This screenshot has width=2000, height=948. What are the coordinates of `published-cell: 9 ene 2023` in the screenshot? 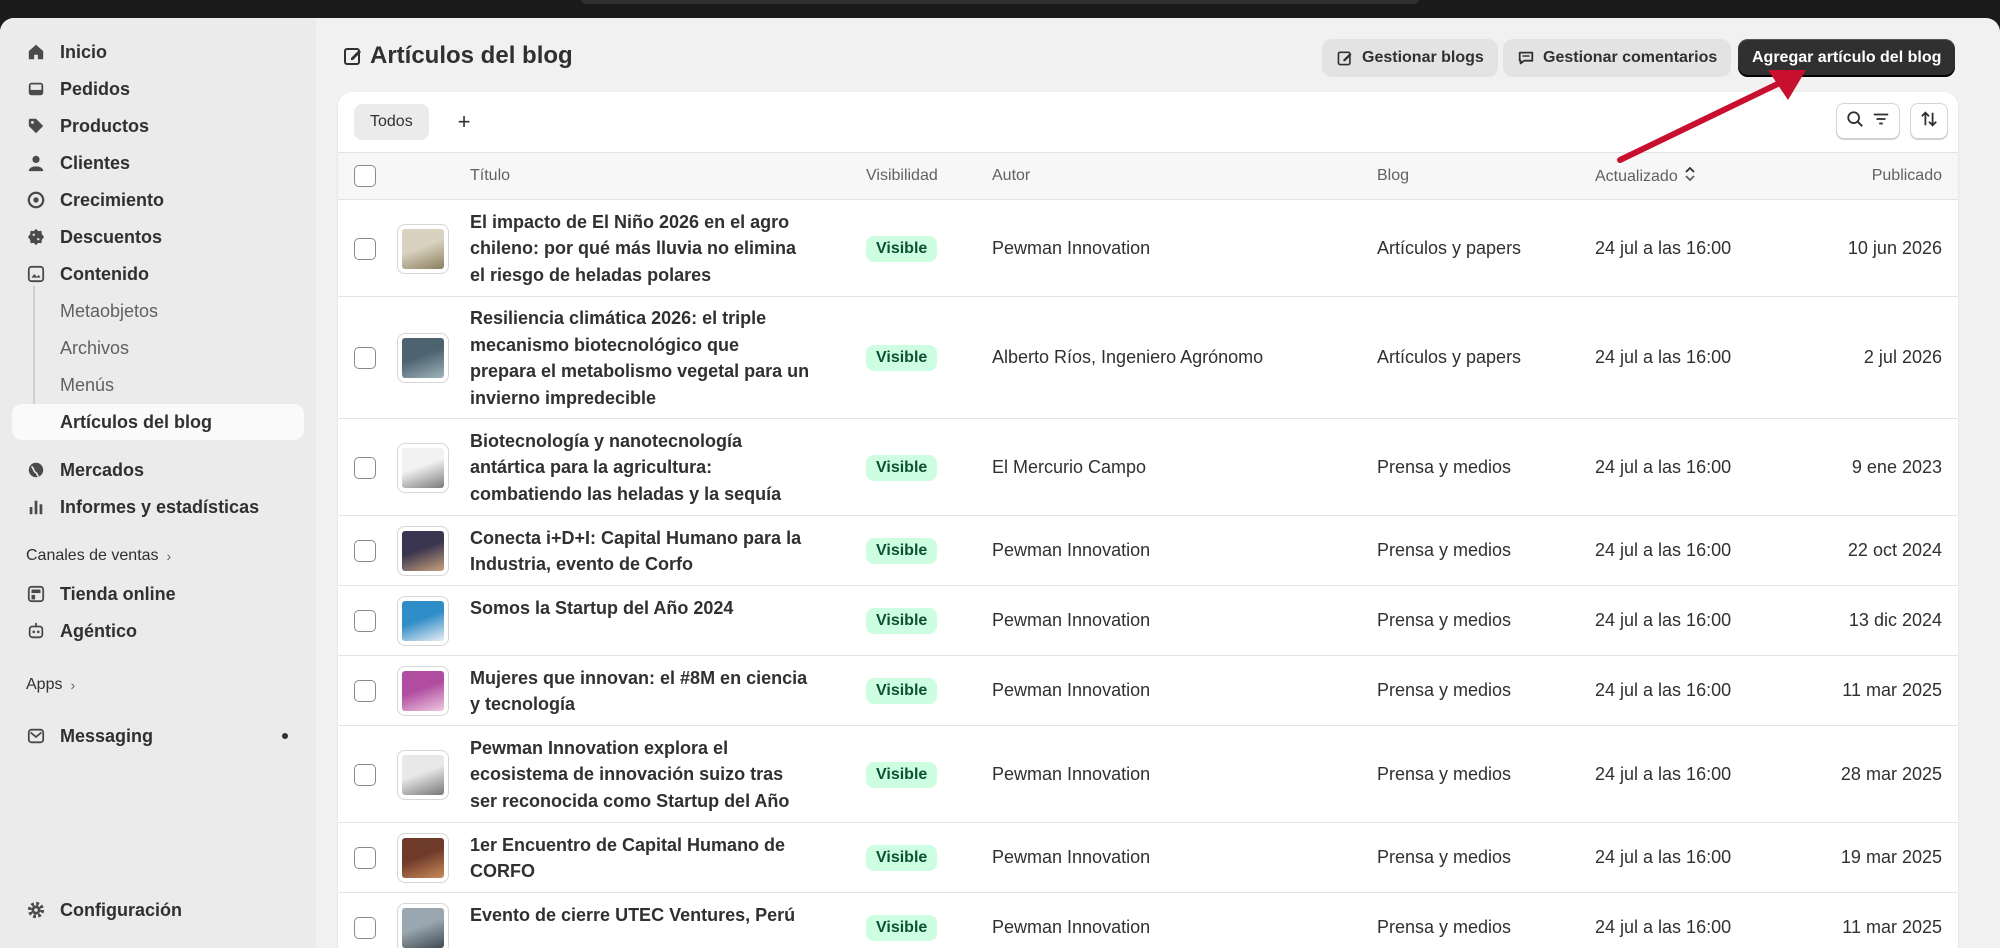 It's located at (1896, 466).